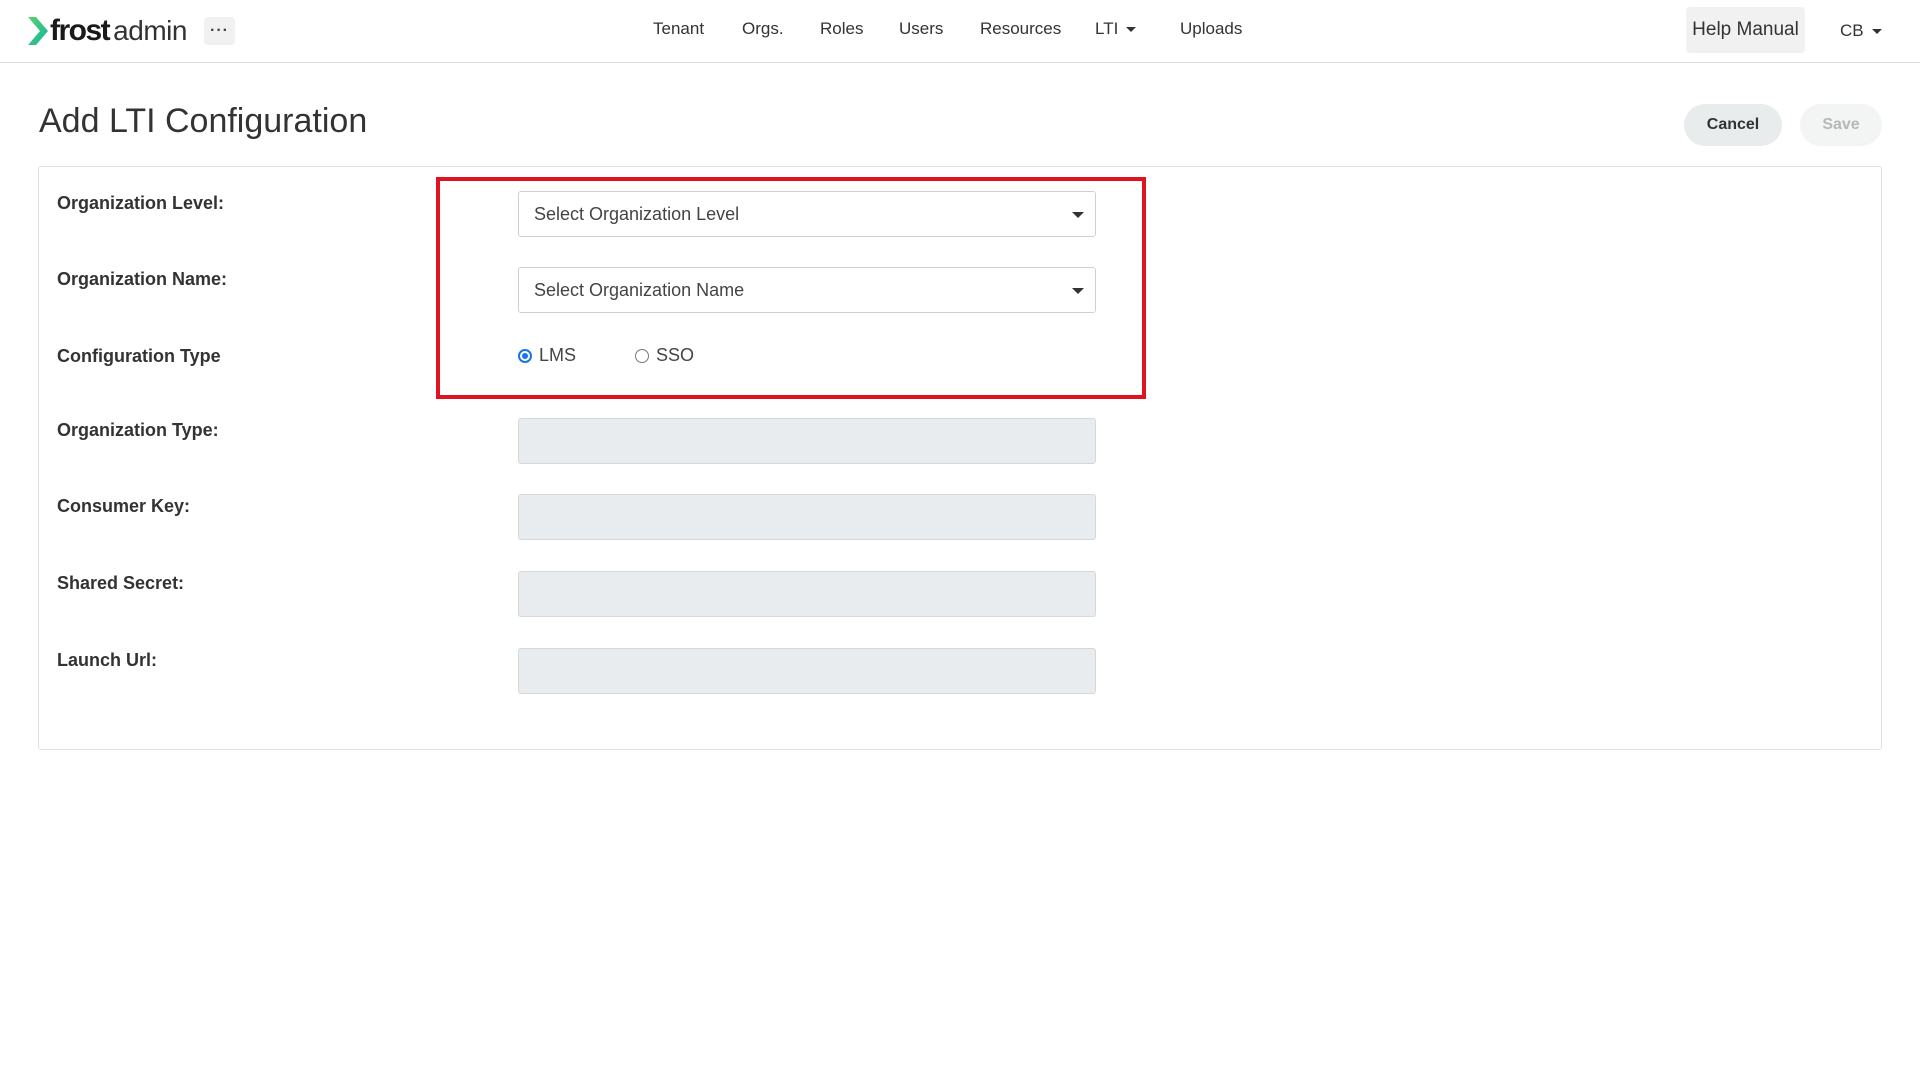 Image resolution: width=1920 pixels, height=1080 pixels. Describe the element at coordinates (139, 356) in the screenshot. I see `config-type-label: Configuration Type` at that location.